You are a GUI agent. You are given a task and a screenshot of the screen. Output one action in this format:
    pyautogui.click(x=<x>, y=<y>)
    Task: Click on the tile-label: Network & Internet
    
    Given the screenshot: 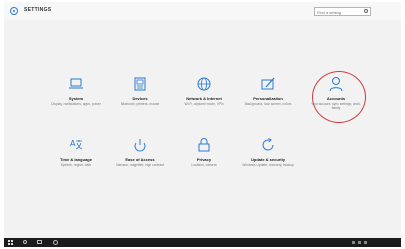 What is the action you would take?
    pyautogui.click(x=204, y=98)
    